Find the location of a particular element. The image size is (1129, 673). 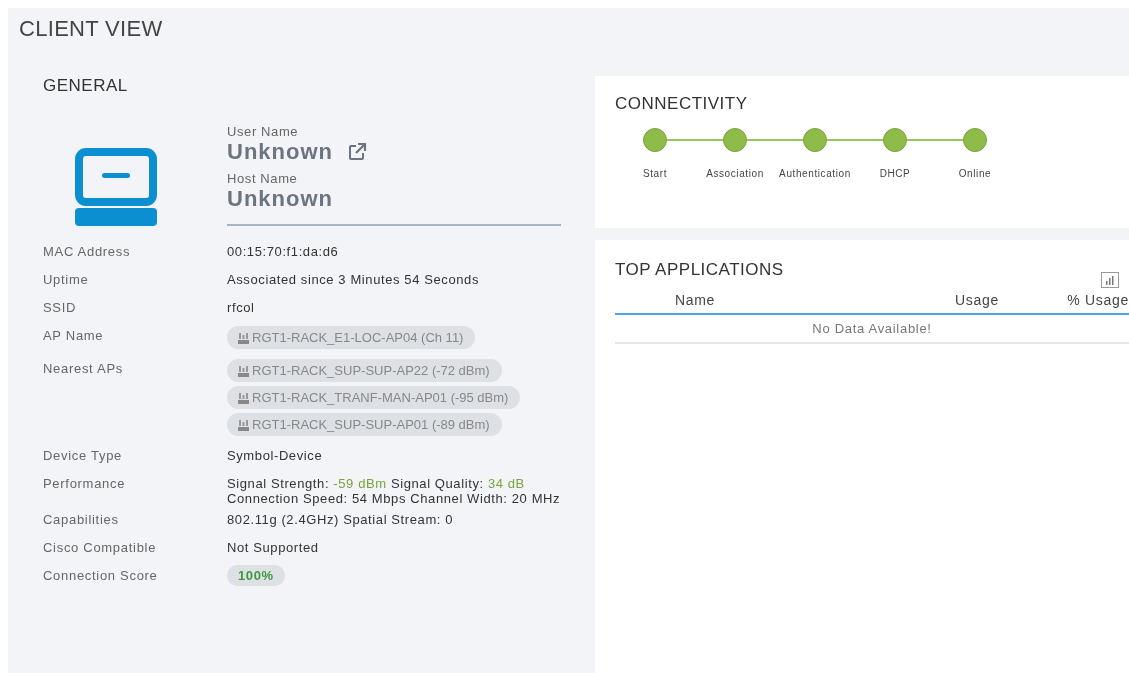

field-value: Associated since 3 Minutes 54 Seconds is located at coordinates (353, 280).